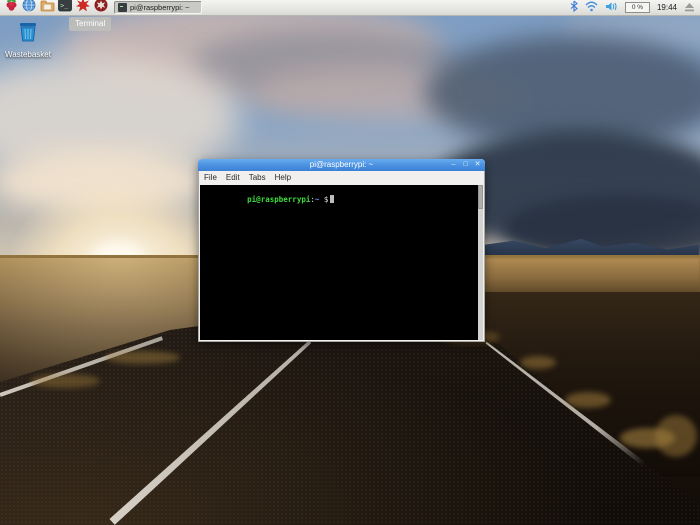  I want to click on terminal-cursor, so click(332, 199).